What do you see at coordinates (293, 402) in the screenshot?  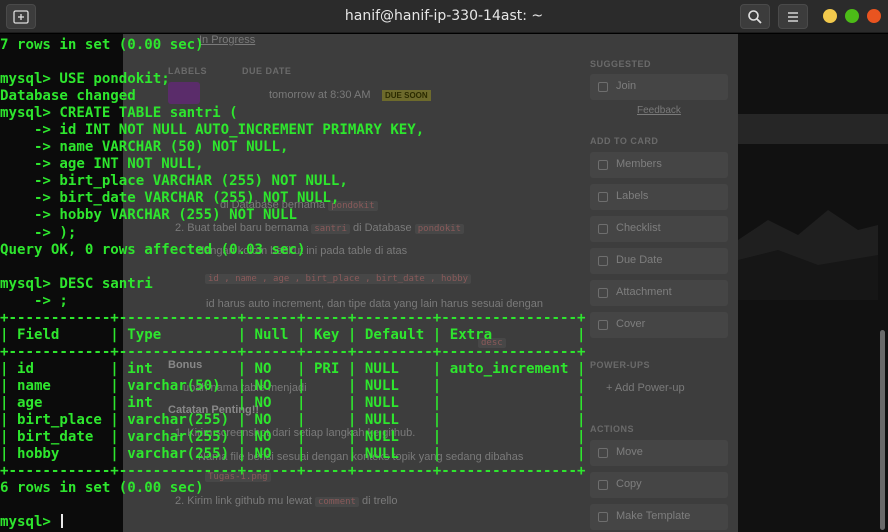 I see `terminal-line: | age | int | NO | | NULL | |` at bounding box center [293, 402].